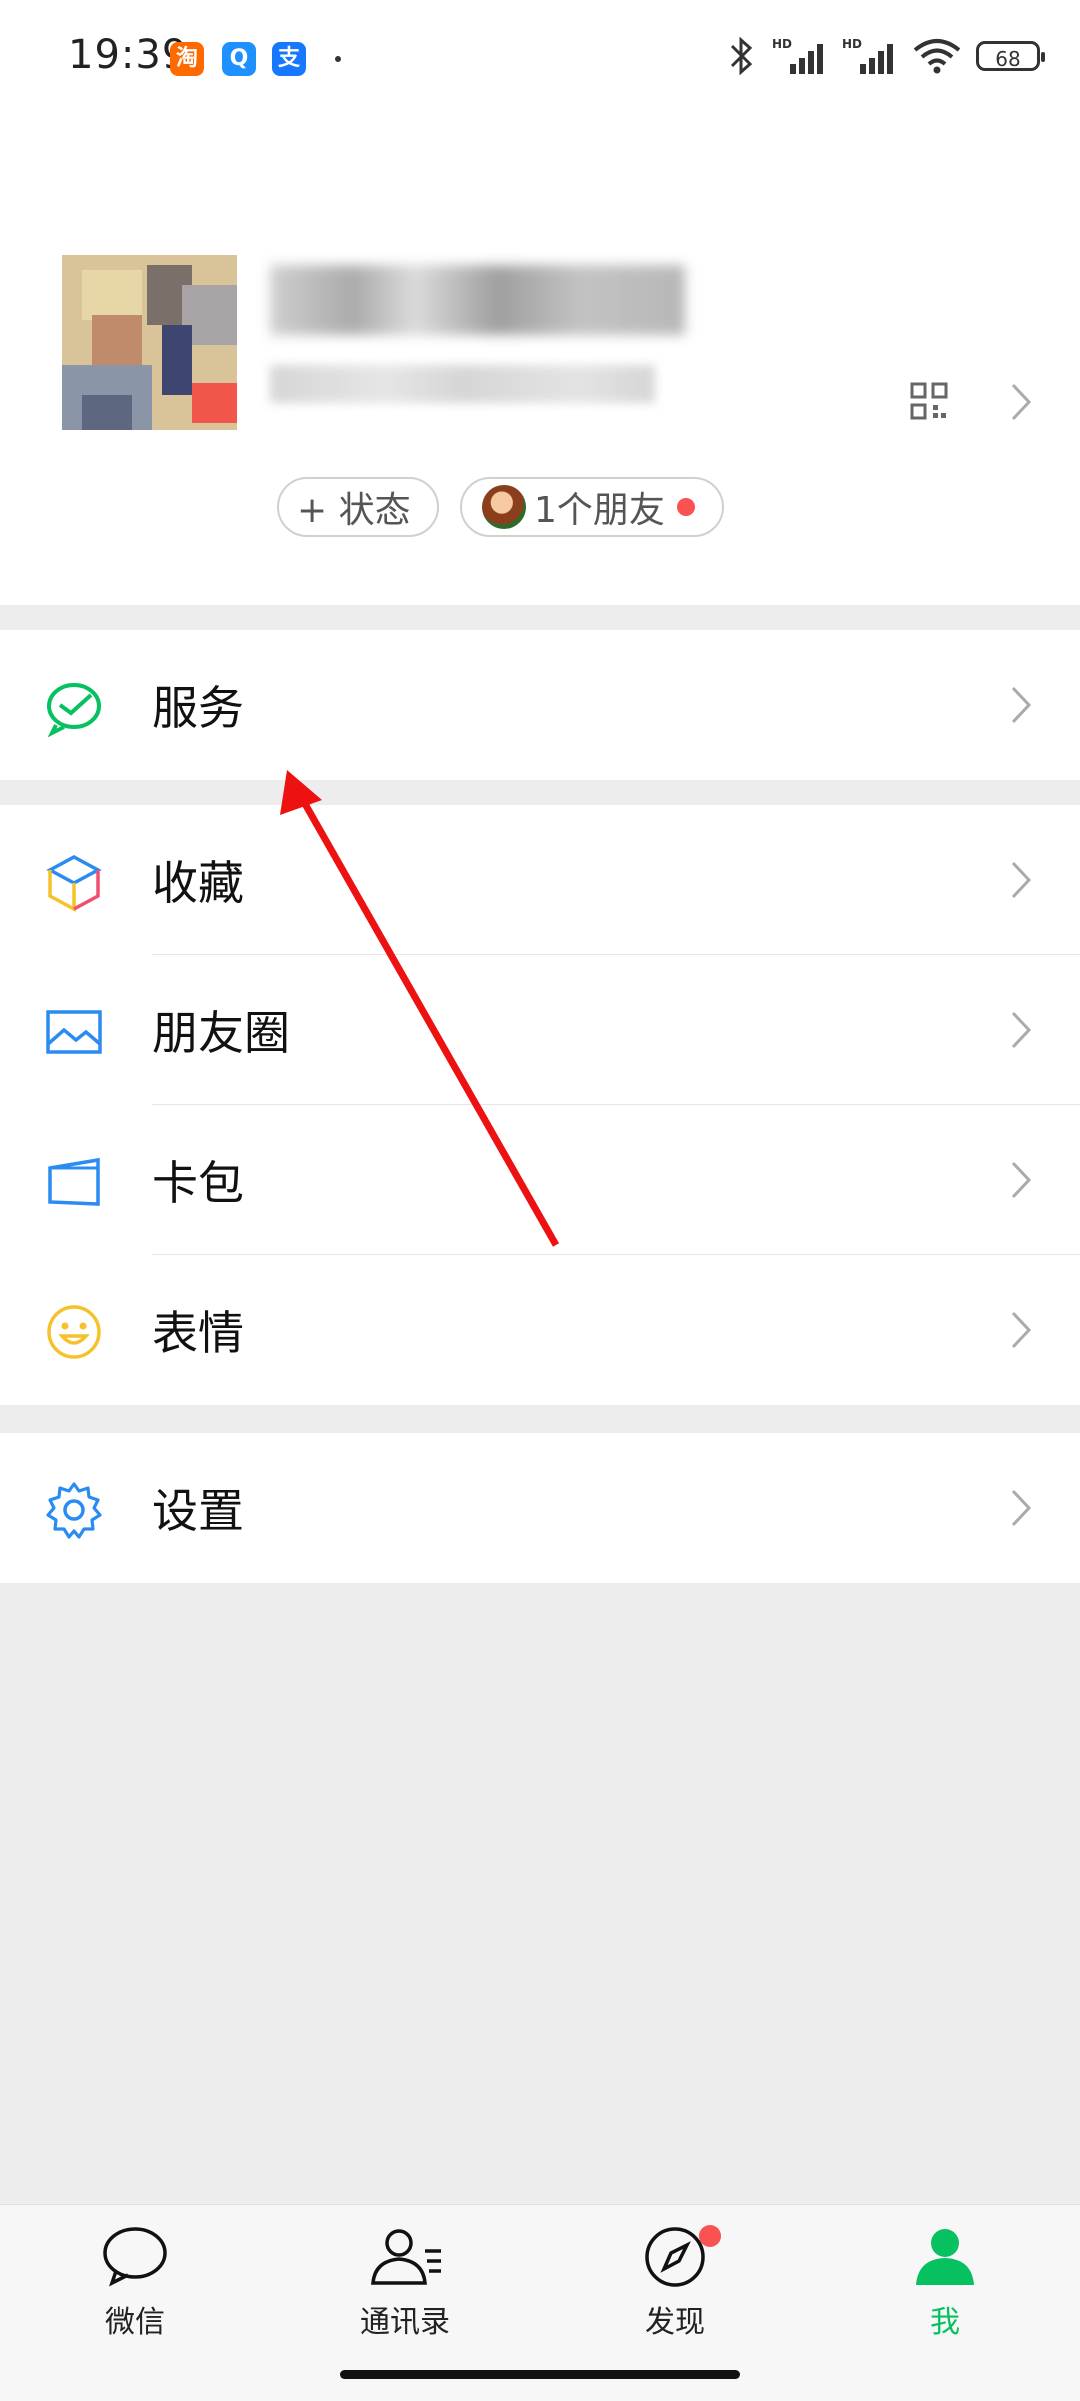 Image resolution: width=1080 pixels, height=2401 pixels. I want to click on tab-me: 我, so click(945, 2283).